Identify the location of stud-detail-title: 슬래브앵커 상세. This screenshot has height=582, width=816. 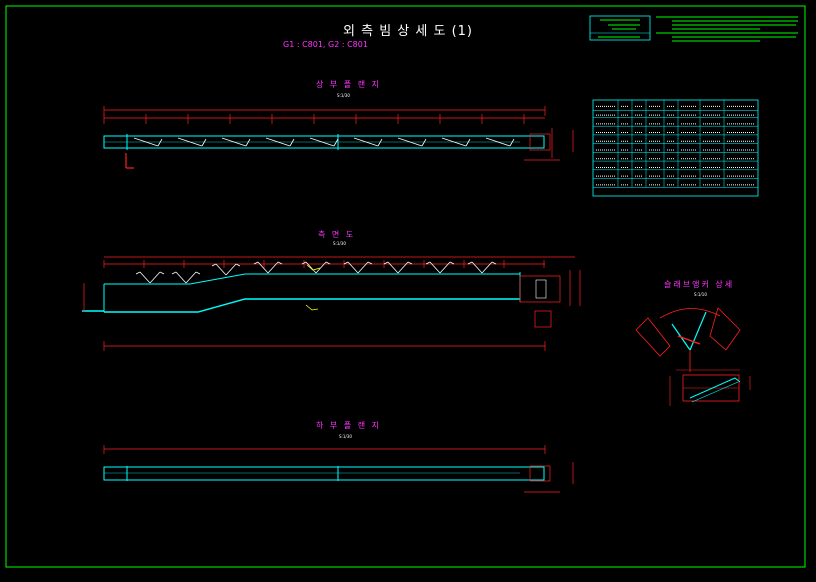
(699, 284).